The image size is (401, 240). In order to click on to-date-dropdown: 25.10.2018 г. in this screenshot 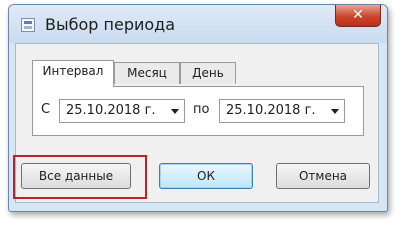, I will do `click(282, 111)`.